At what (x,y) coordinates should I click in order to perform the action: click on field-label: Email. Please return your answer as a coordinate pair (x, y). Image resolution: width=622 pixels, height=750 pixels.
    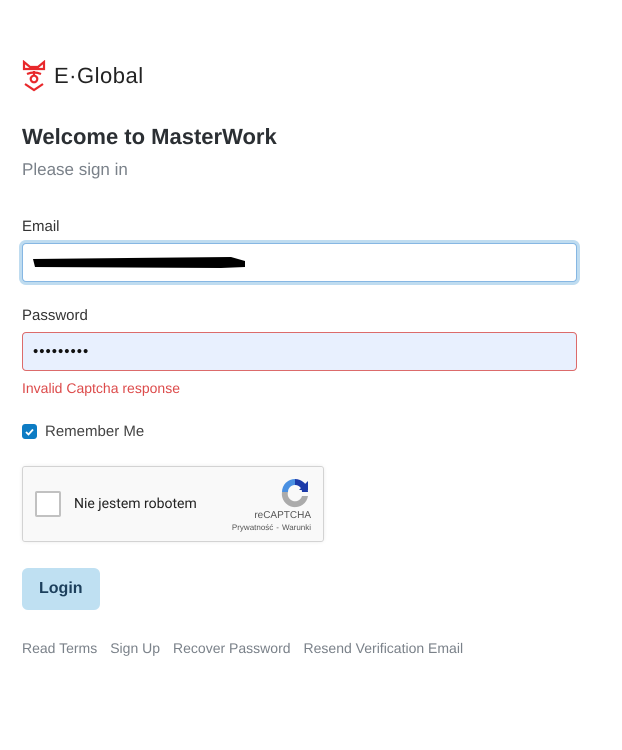
    Looking at the image, I should click on (41, 226).